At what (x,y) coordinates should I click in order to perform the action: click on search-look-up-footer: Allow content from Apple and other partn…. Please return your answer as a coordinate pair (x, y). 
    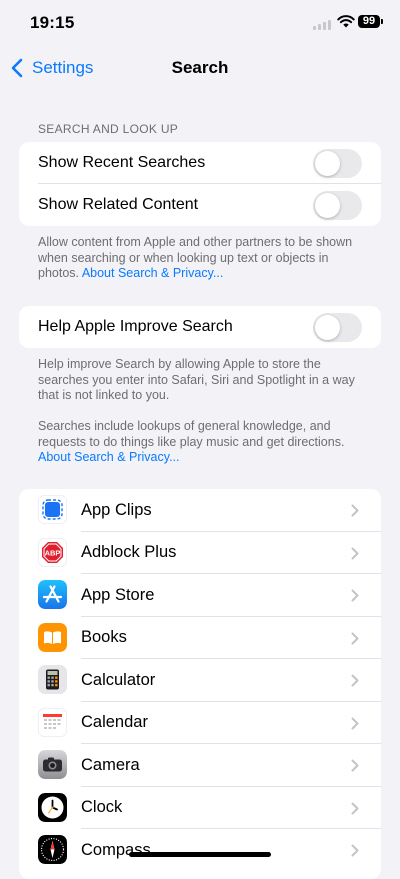
    Looking at the image, I should click on (198, 258).